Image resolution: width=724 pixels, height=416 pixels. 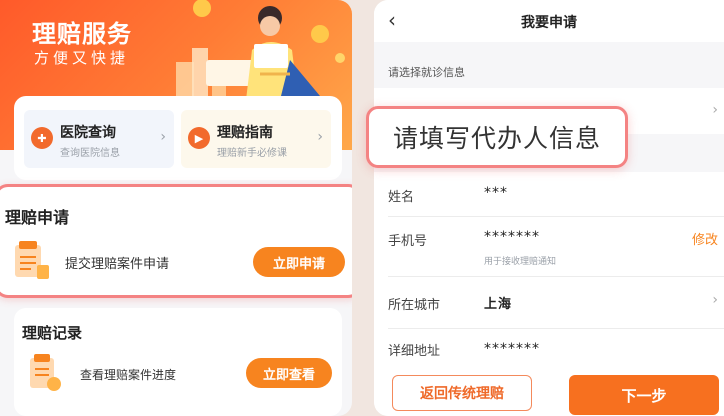 What do you see at coordinates (549, 302) in the screenshot?
I see `city-row: 所在城市 上海 ›` at bounding box center [549, 302].